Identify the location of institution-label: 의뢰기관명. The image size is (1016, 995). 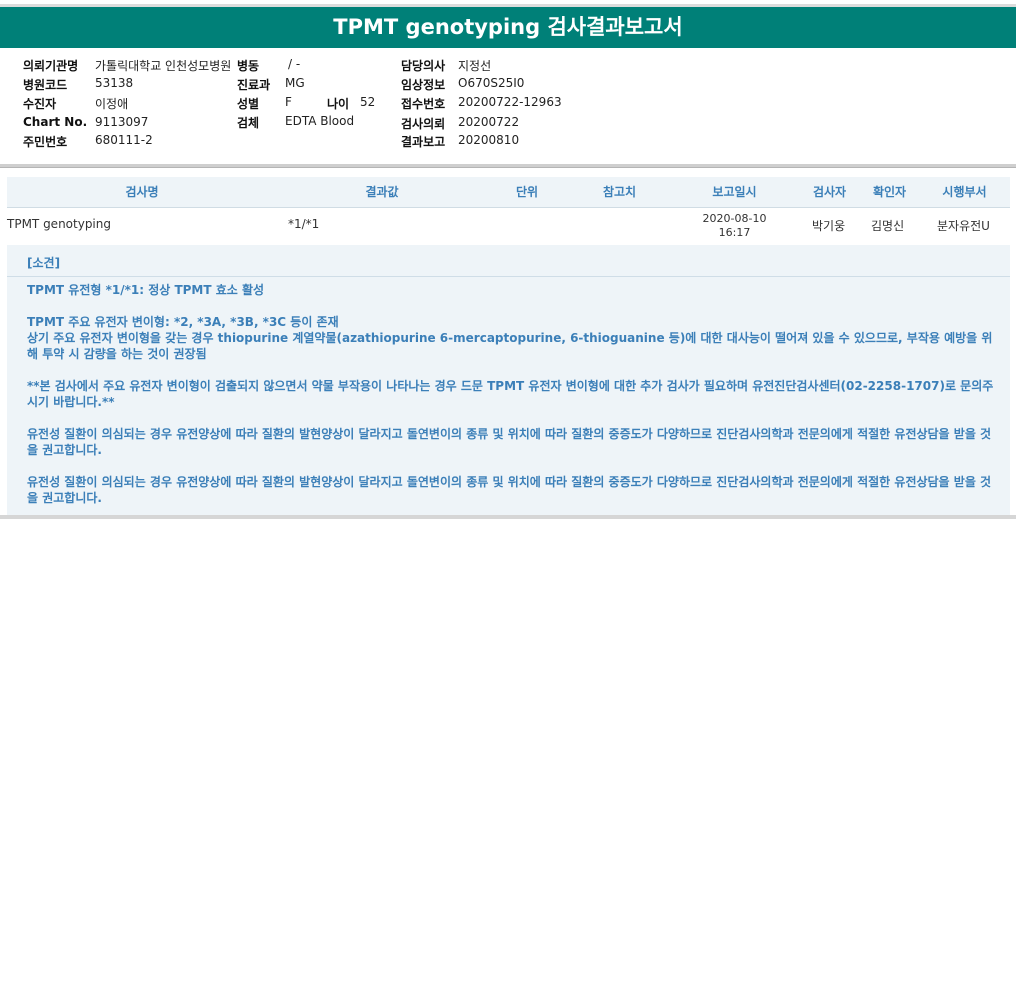
(51, 66).